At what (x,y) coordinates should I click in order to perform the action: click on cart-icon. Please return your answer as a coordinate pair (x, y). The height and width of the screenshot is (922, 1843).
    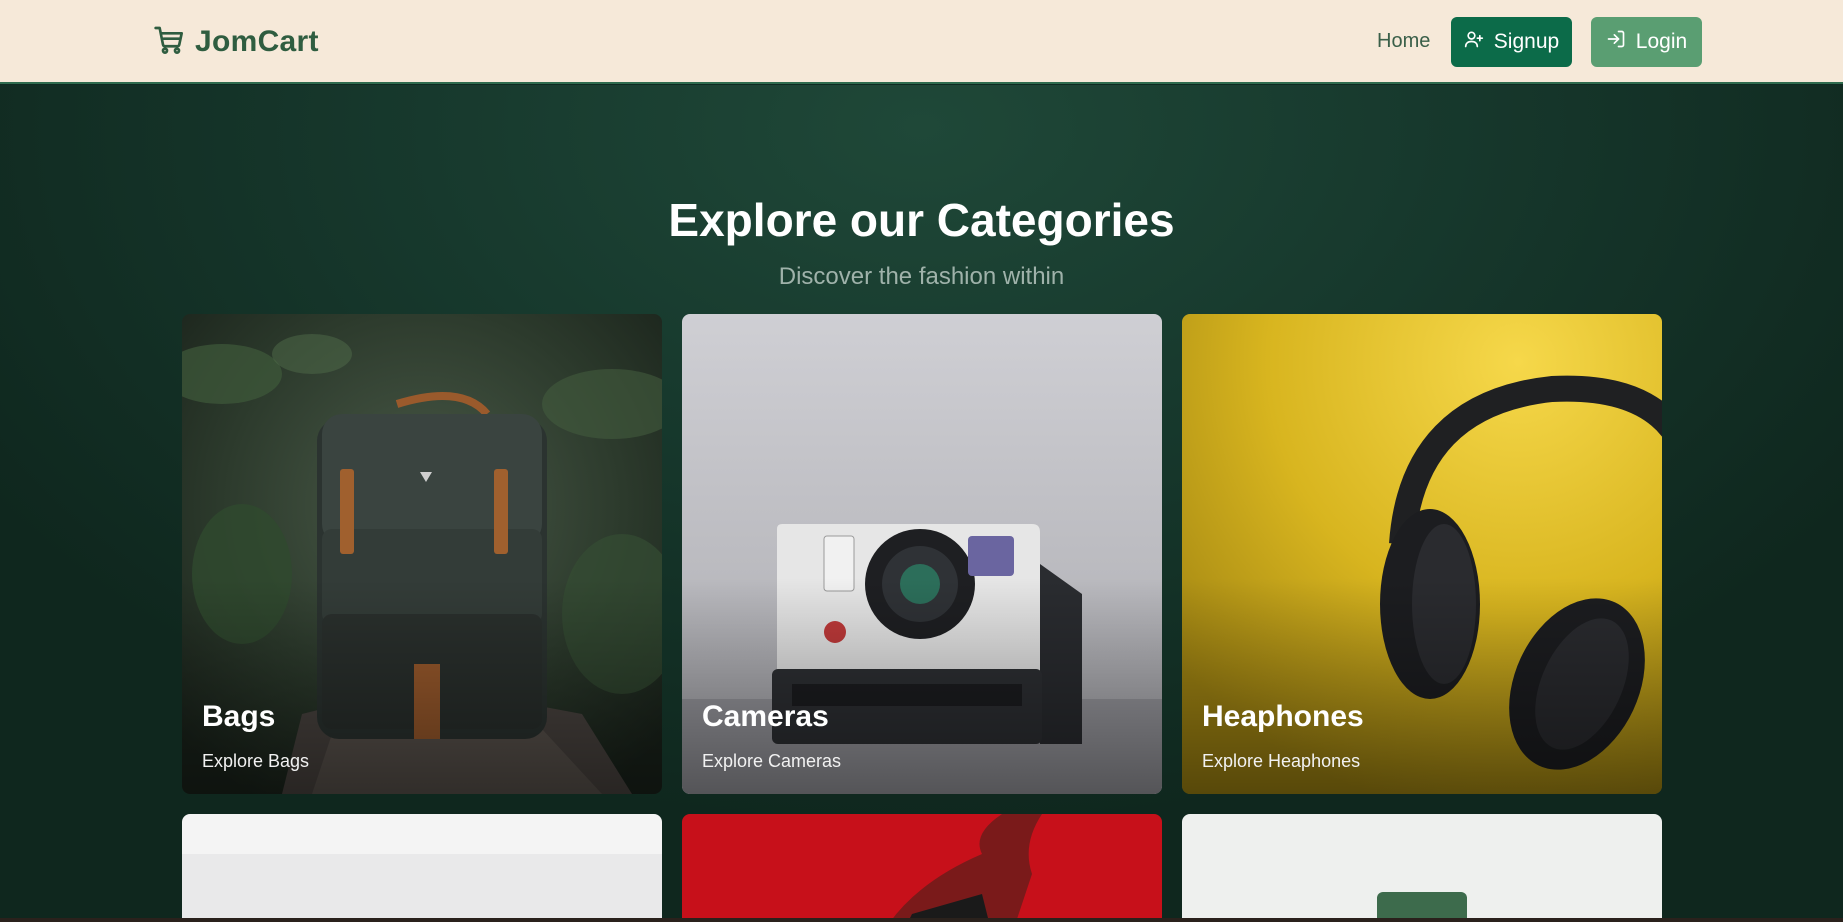
    Looking at the image, I should click on (169, 42).